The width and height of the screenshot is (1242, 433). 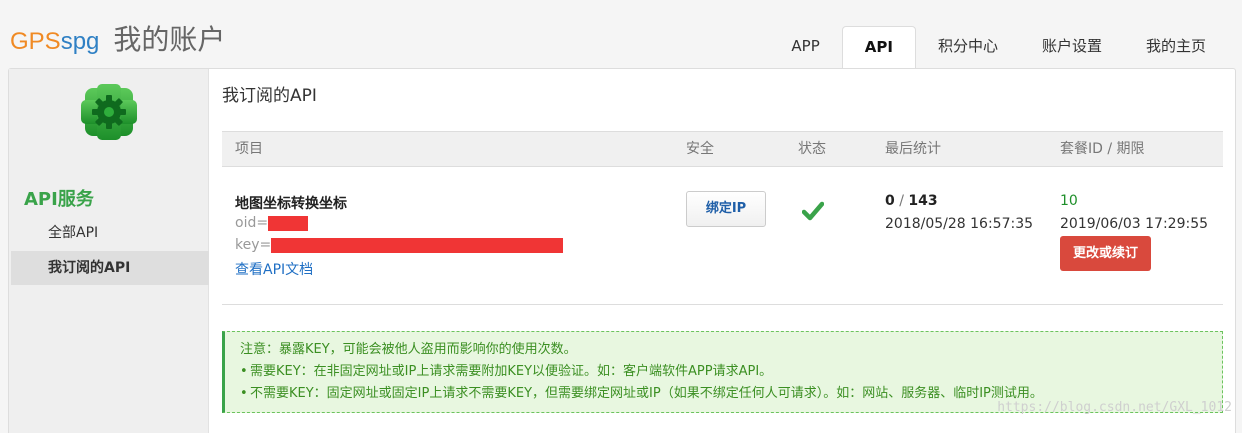 I want to click on oid-field: oid=, so click(x=272, y=223).